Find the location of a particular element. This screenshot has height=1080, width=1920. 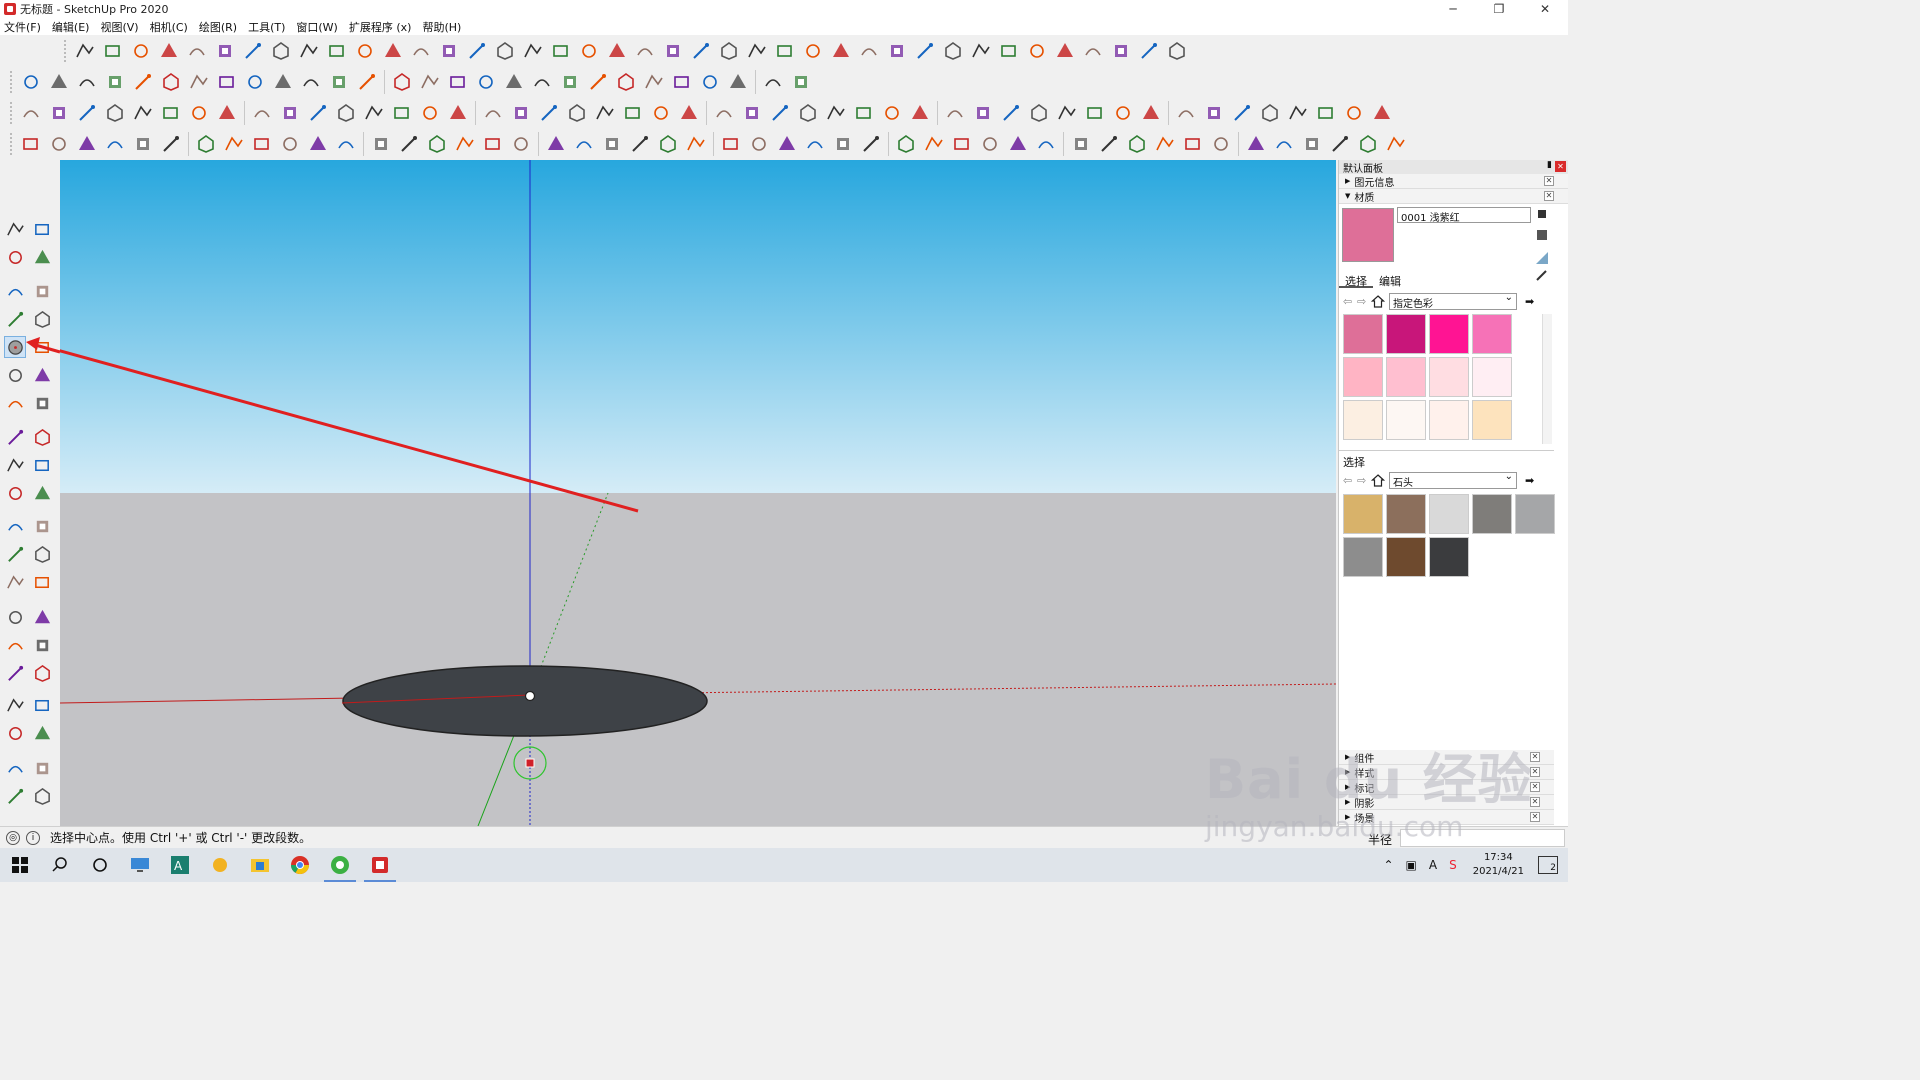

collection-select-1: 指定色彩 is located at coordinates (1453, 301).